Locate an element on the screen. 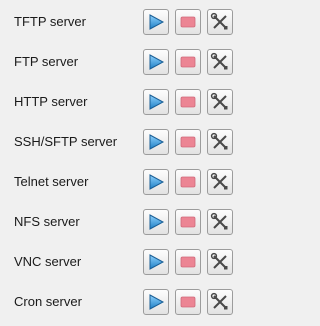 This screenshot has width=320, height=326. service-label: HTTP server is located at coordinates (51, 101).